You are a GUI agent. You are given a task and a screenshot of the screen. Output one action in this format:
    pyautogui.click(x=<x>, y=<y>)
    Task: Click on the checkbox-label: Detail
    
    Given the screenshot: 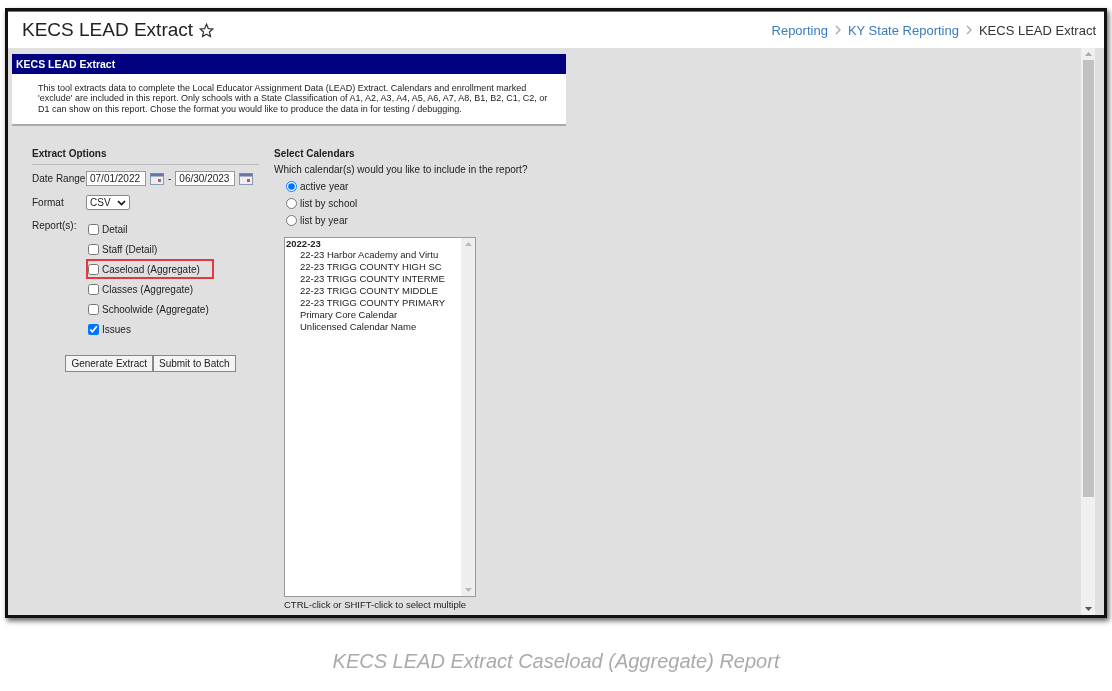 What is the action you would take?
    pyautogui.click(x=115, y=229)
    